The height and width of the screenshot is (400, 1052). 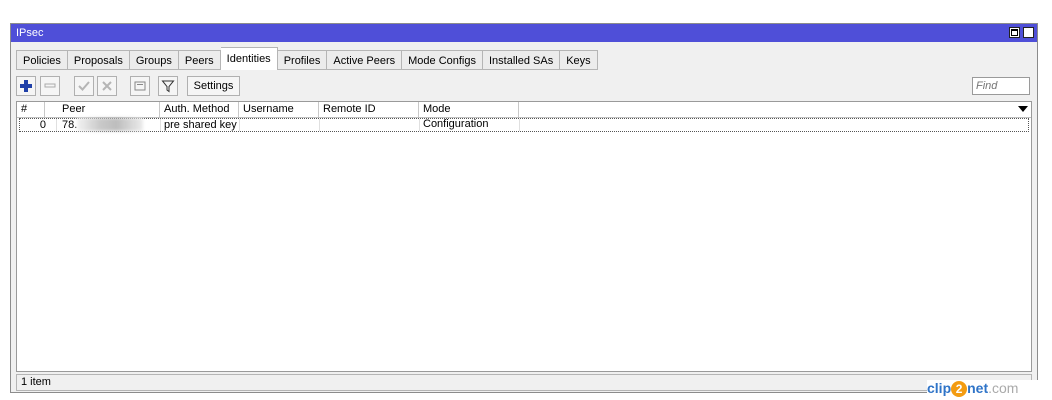 I want to click on column-header-mode-configuration: Mode Configuration, so click(x=469, y=116).